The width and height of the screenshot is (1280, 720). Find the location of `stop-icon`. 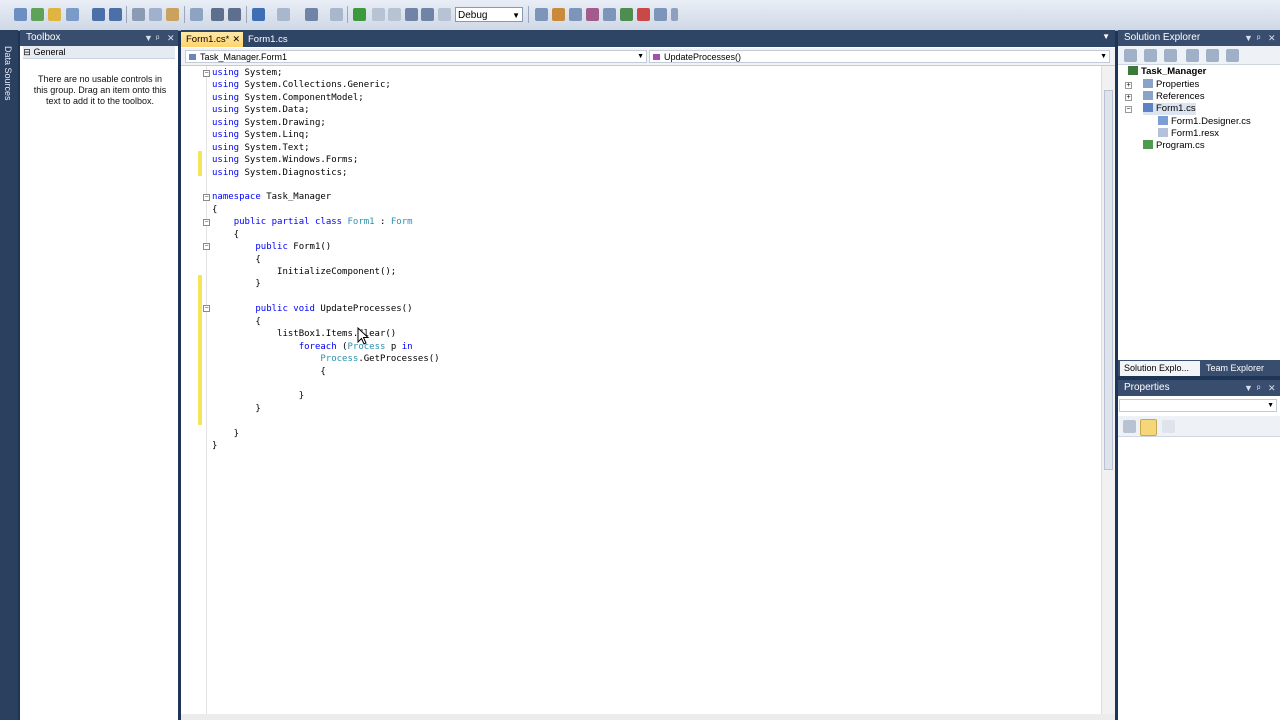

stop-icon is located at coordinates (394, 14).